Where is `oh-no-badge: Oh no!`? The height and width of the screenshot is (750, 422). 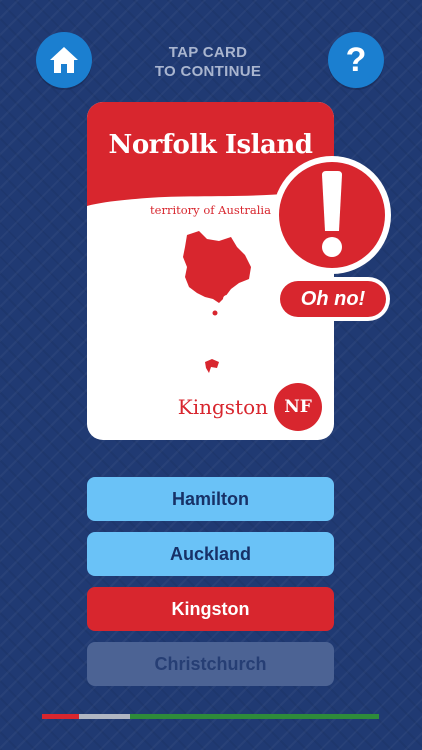 oh-no-badge: Oh no! is located at coordinates (333, 299).